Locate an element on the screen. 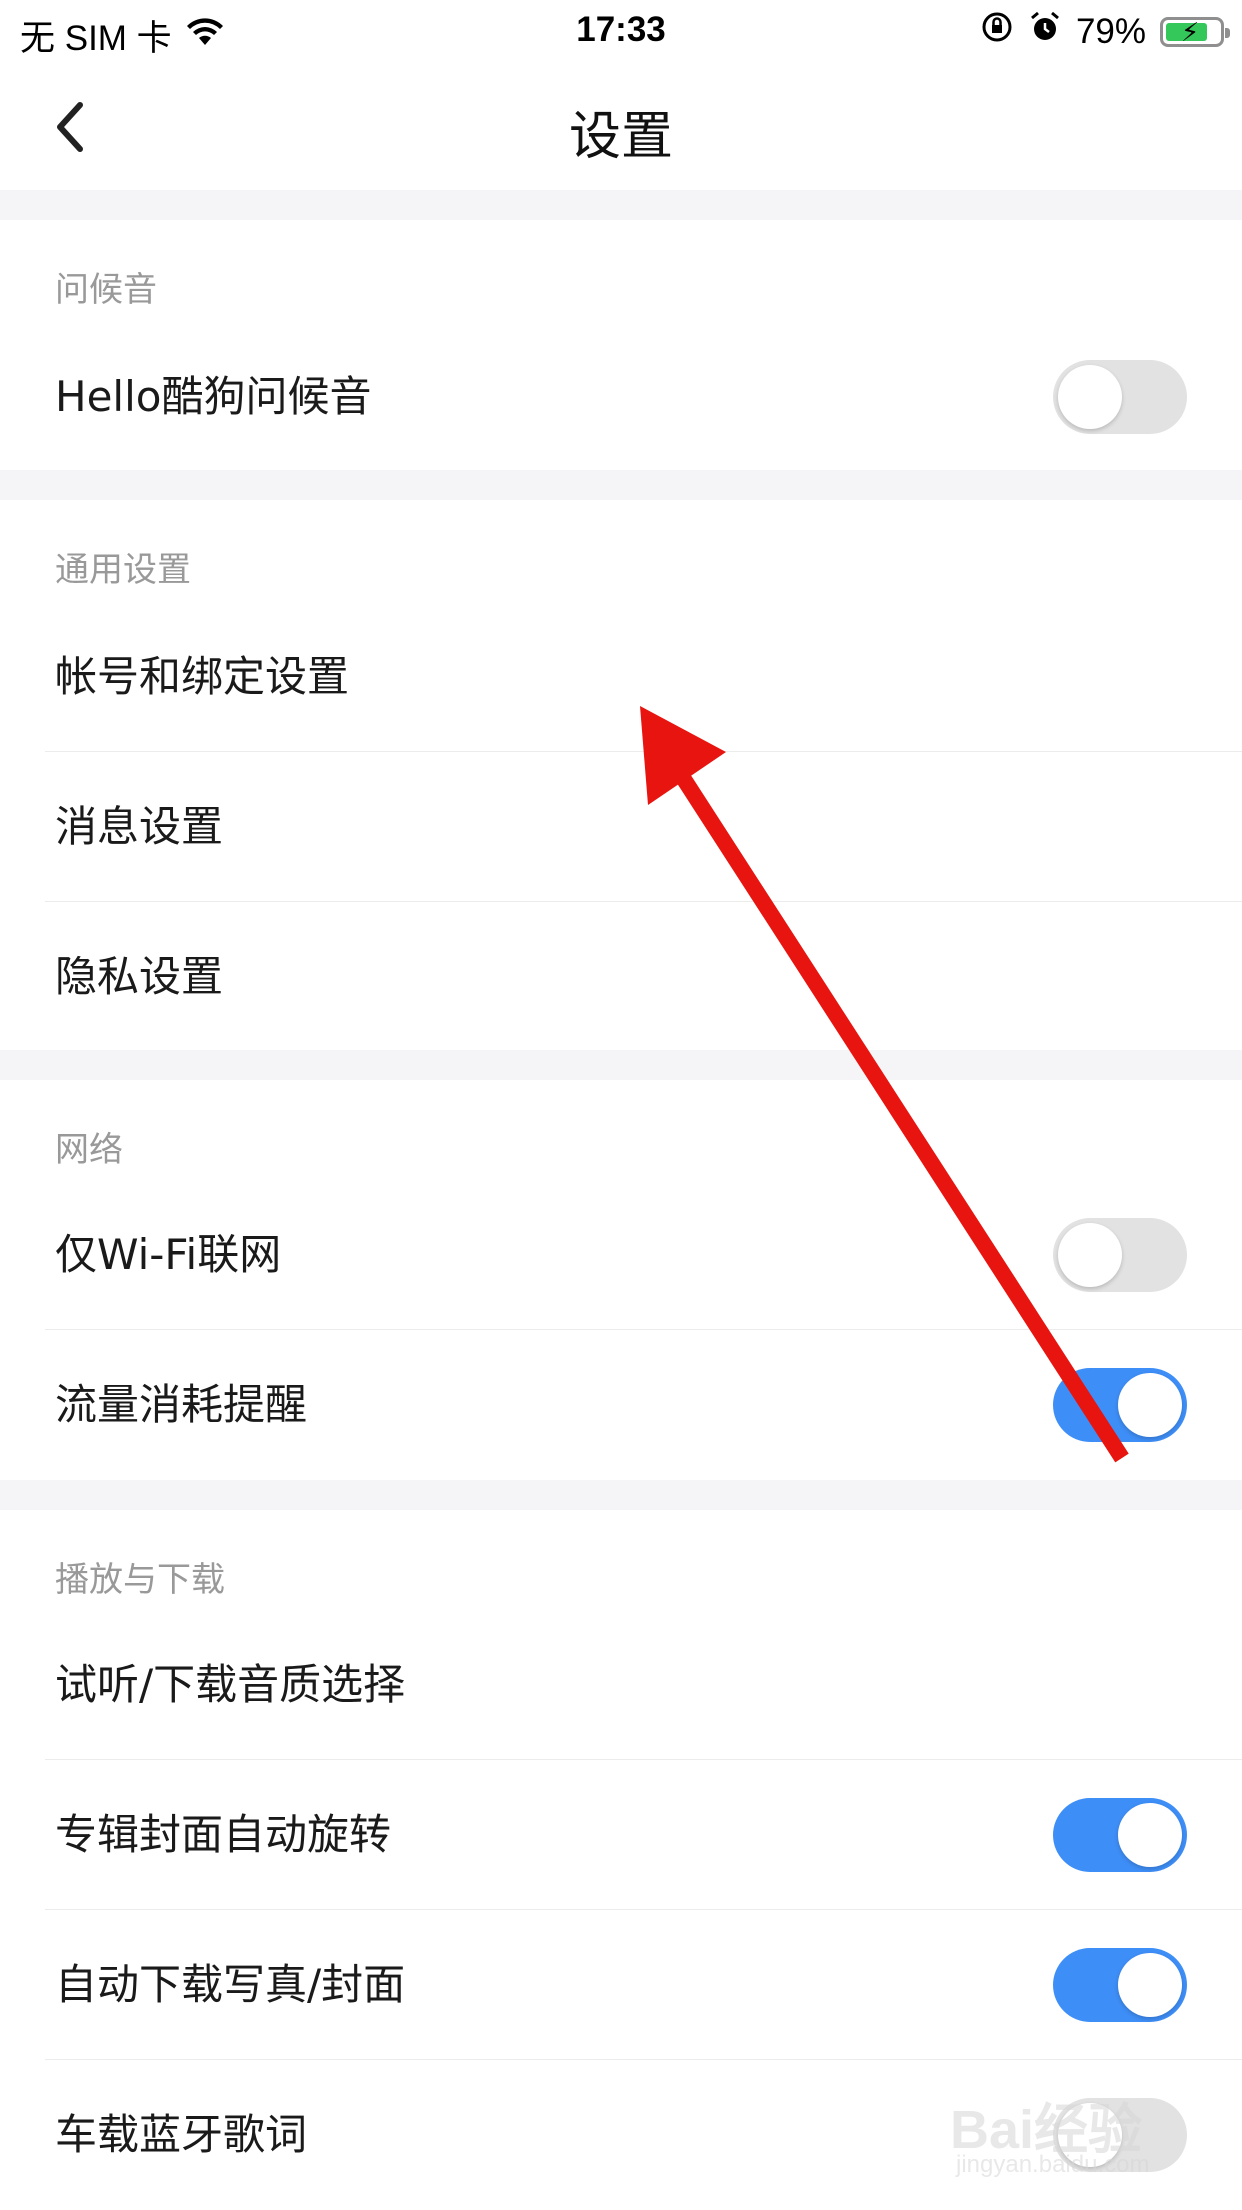 The height and width of the screenshot is (2210, 1242). toggle-hello-greeting is located at coordinates (1120, 397).